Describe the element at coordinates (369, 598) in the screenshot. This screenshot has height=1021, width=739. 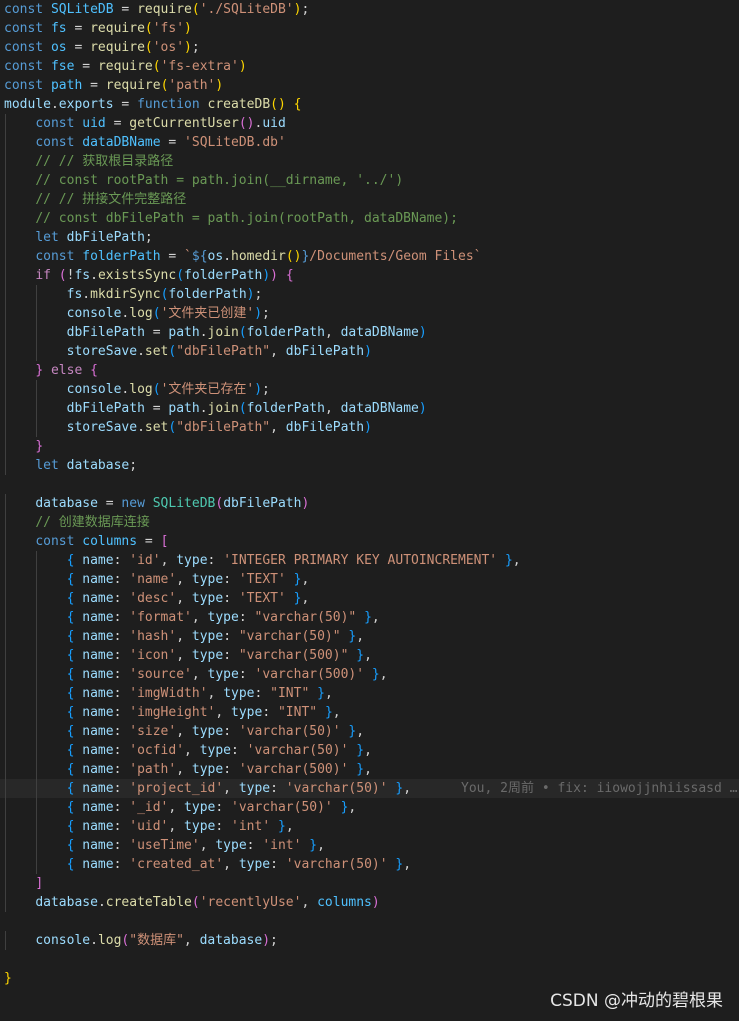
I see `code-line: { name: 'desc', type: 'TEXT' },` at that location.